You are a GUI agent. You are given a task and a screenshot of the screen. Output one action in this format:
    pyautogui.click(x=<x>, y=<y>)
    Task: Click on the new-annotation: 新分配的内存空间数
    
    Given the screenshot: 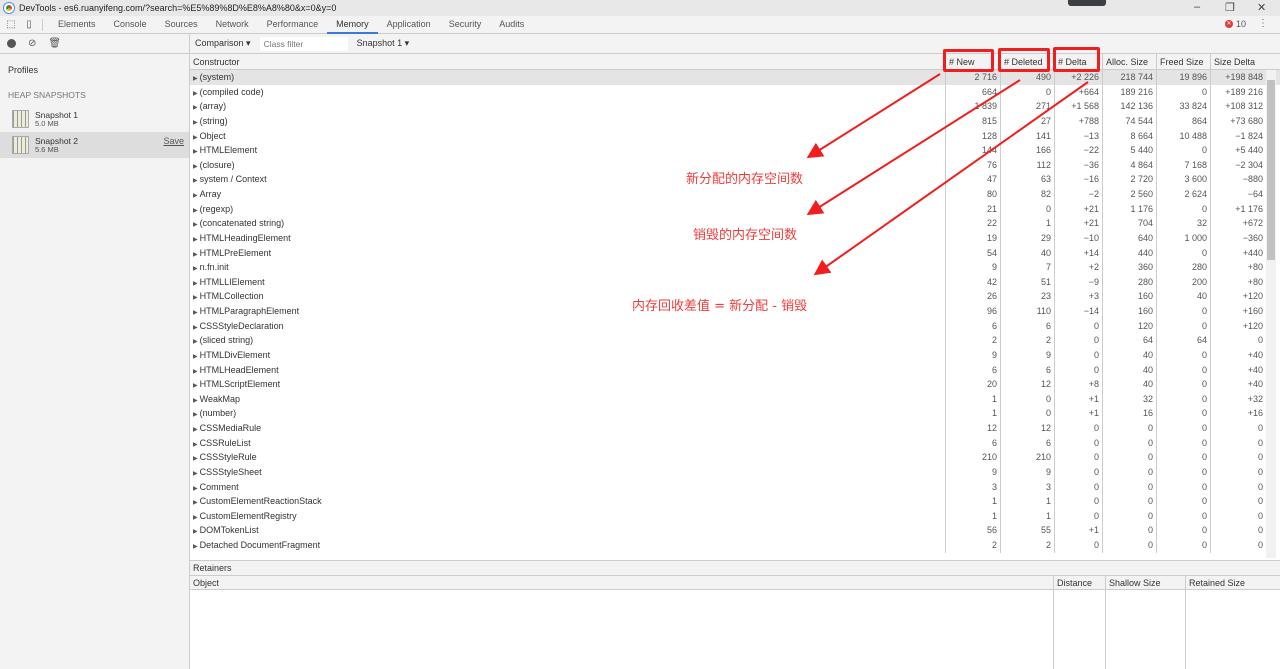 What is the action you would take?
    pyautogui.click(x=745, y=179)
    